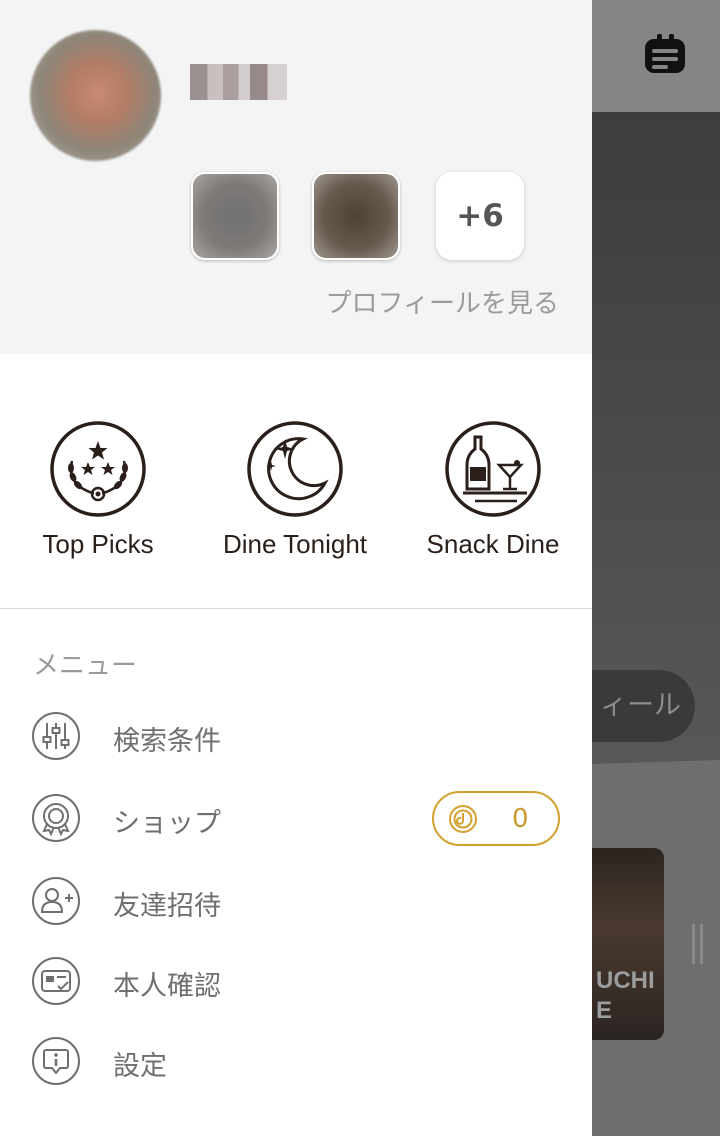  I want to click on coin-balance-value: 0, so click(520, 819).